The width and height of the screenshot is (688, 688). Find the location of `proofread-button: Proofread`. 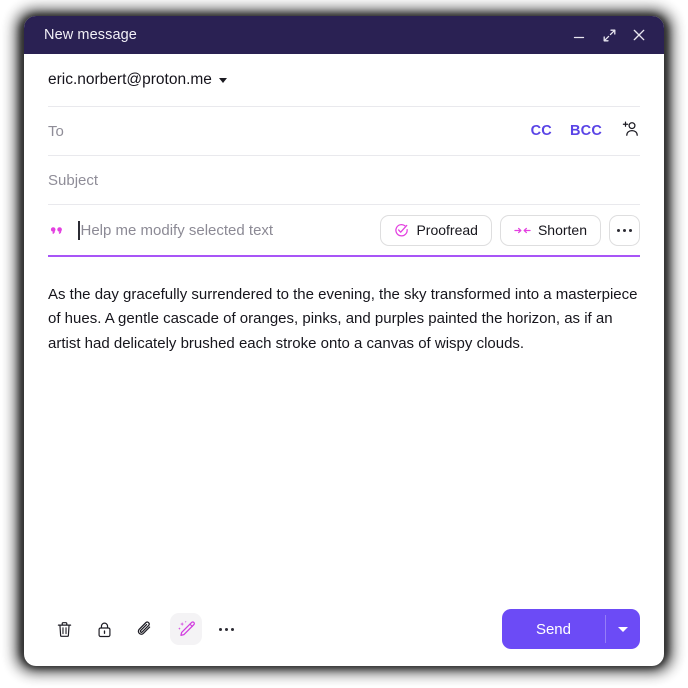

proofread-button: Proofread is located at coordinates (436, 230).